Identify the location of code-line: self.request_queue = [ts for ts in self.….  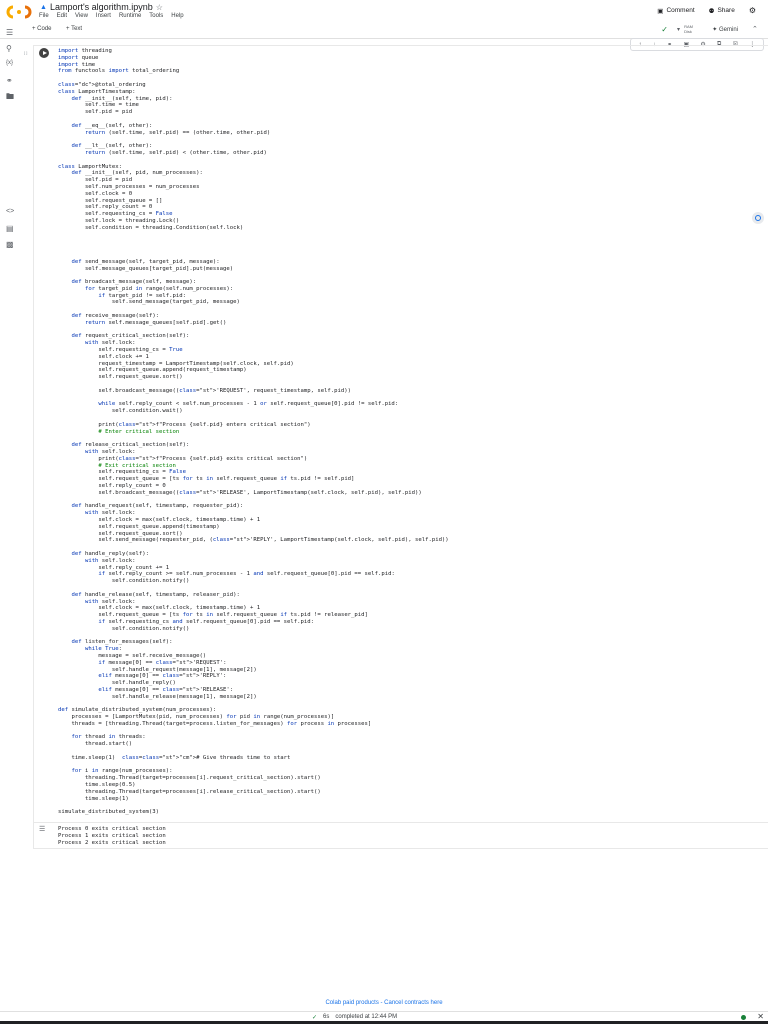
(253, 615).